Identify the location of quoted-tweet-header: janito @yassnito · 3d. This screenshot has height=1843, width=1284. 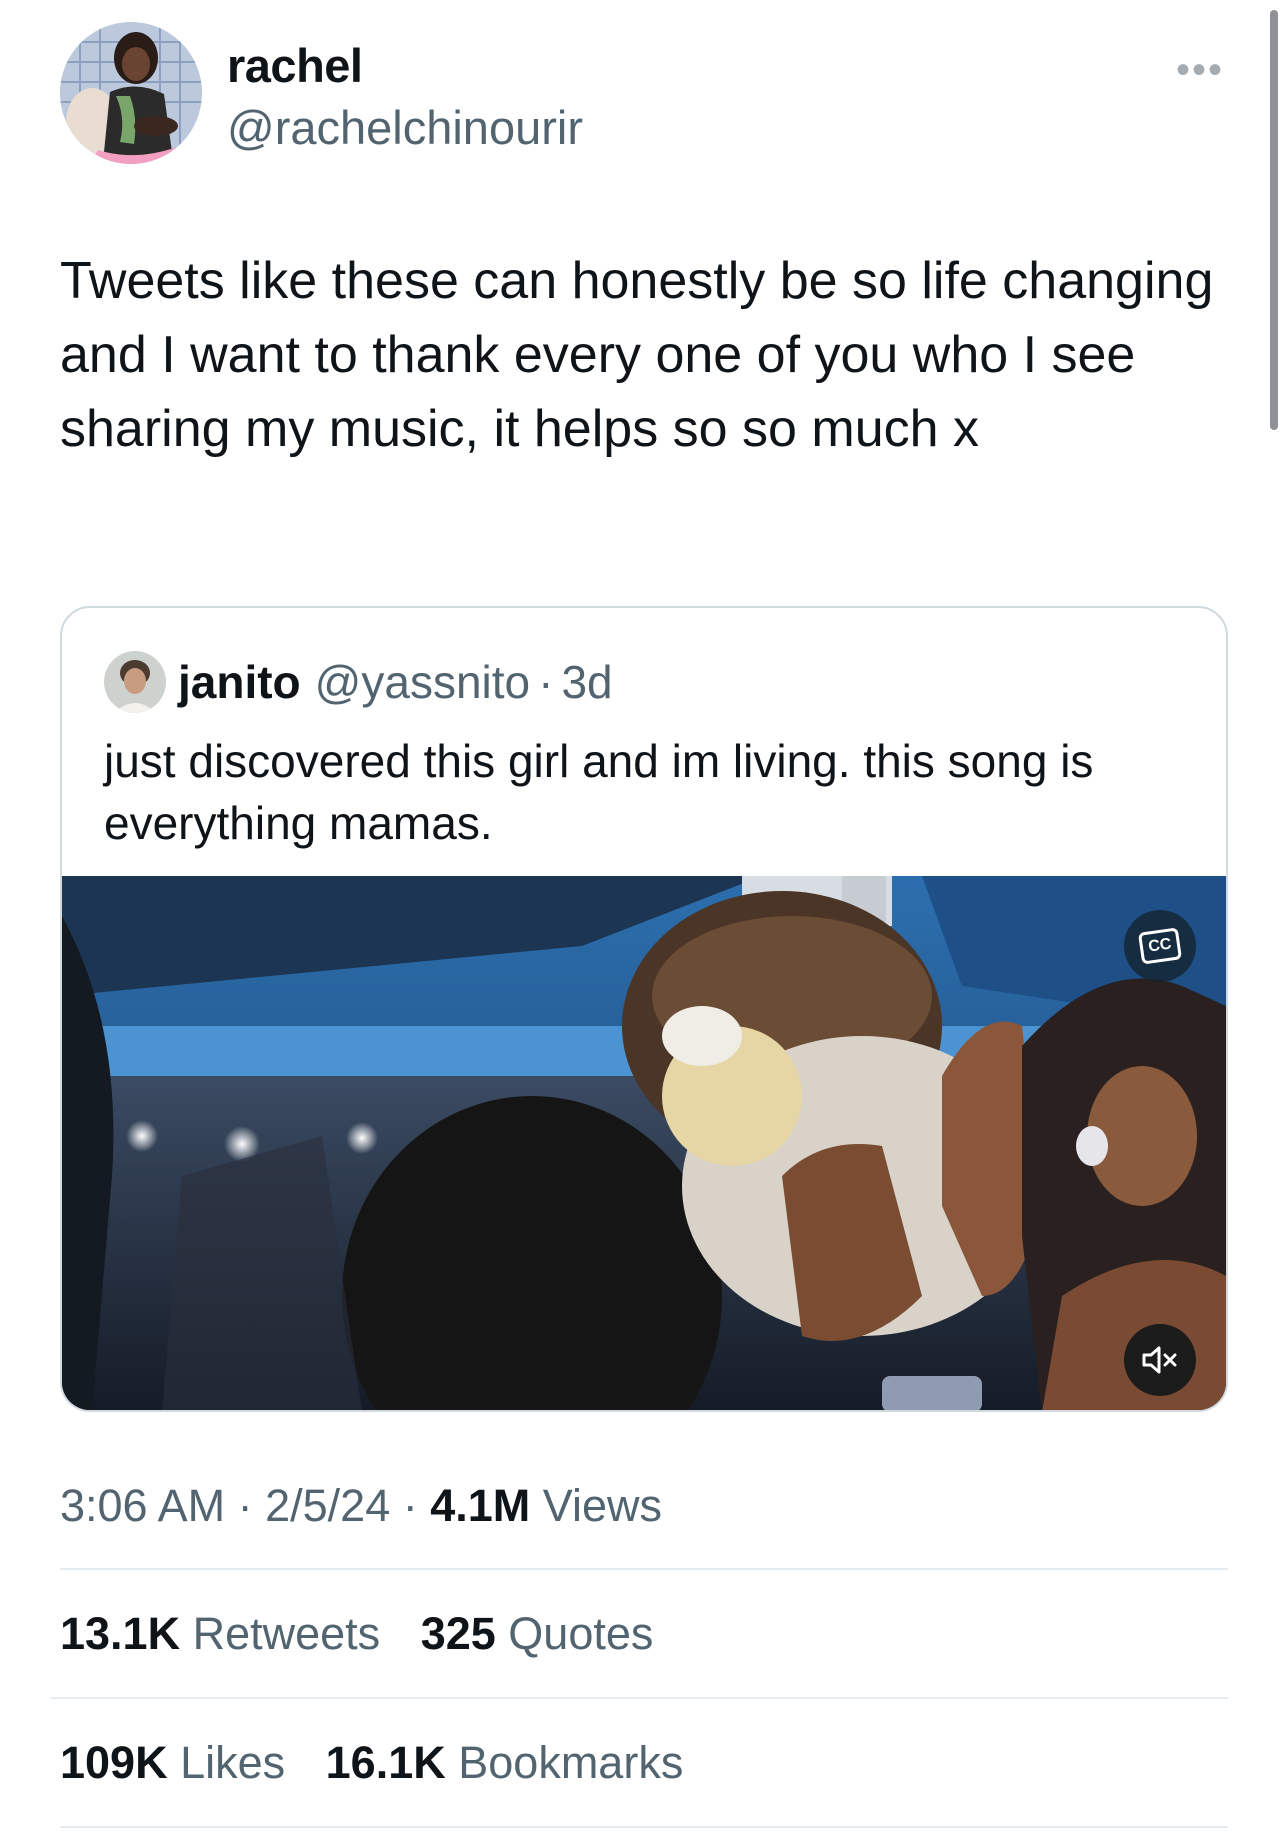
(358, 682).